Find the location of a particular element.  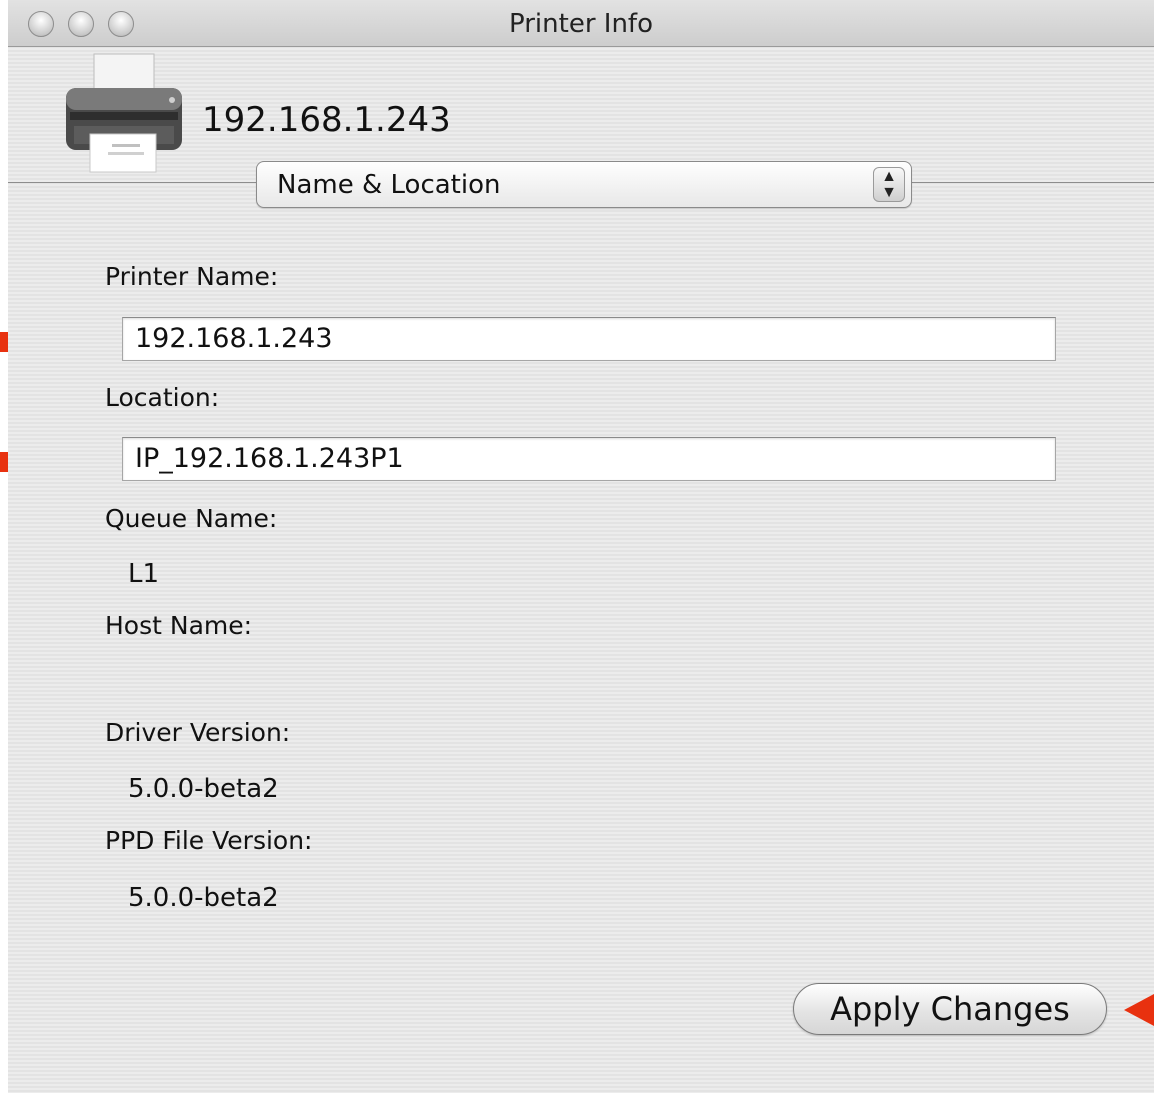

ppd-file-version-label: PPD File Version: is located at coordinates (209, 840).